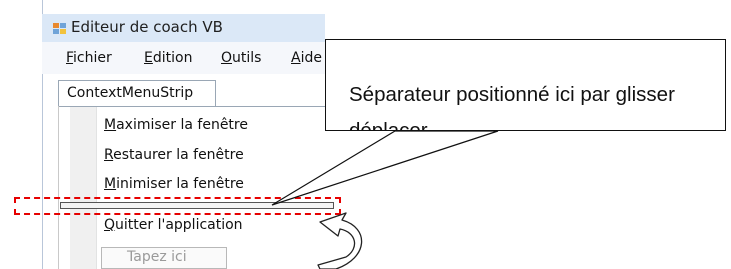  Describe the element at coordinates (340, 240) in the screenshot. I see `curved-arrow-icon` at that location.